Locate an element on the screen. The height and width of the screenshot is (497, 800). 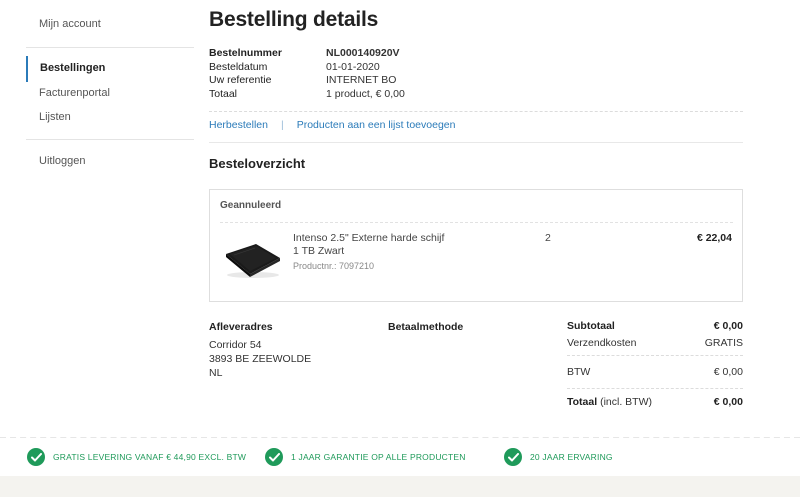
product-image is located at coordinates (252, 260).